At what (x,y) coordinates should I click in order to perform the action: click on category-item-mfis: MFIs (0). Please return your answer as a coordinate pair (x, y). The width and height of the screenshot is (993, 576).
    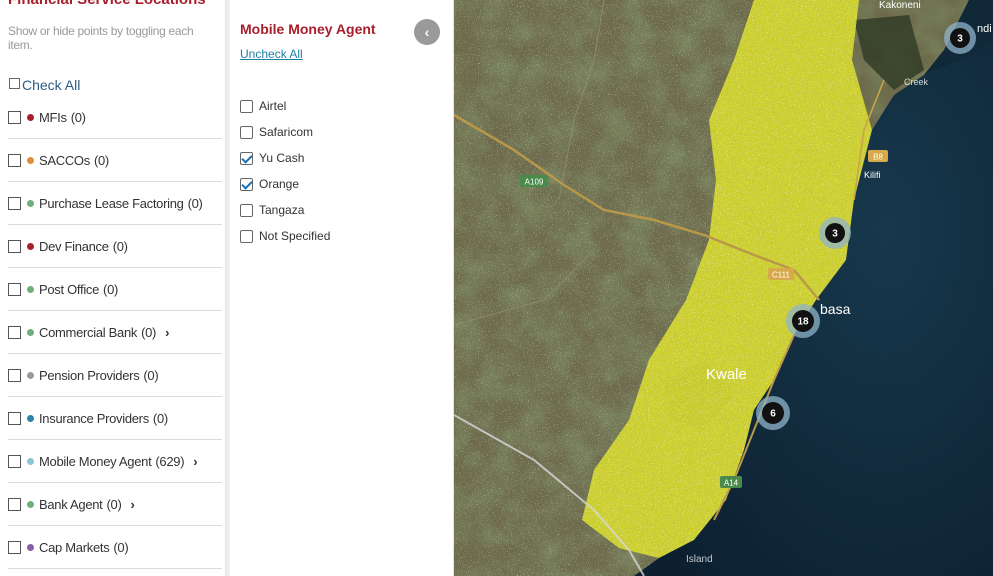
    Looking at the image, I should click on (115, 118).